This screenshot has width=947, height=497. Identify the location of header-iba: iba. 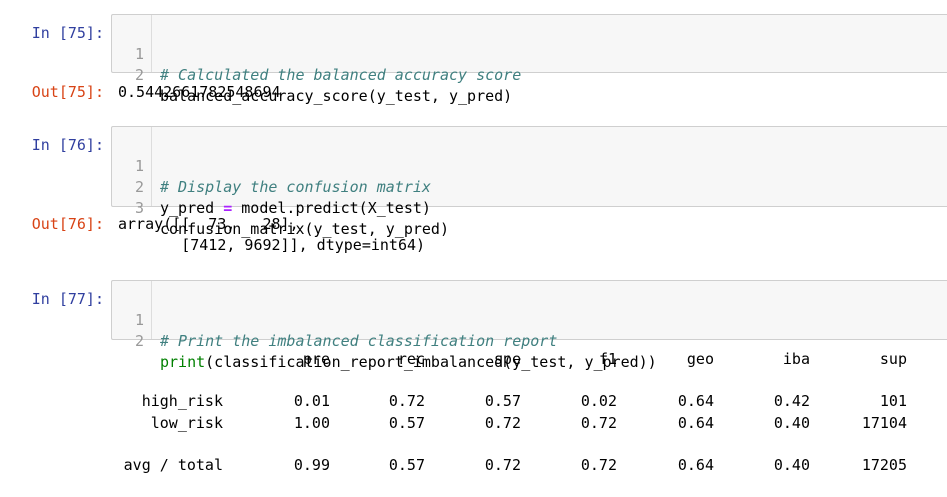
(796, 359).